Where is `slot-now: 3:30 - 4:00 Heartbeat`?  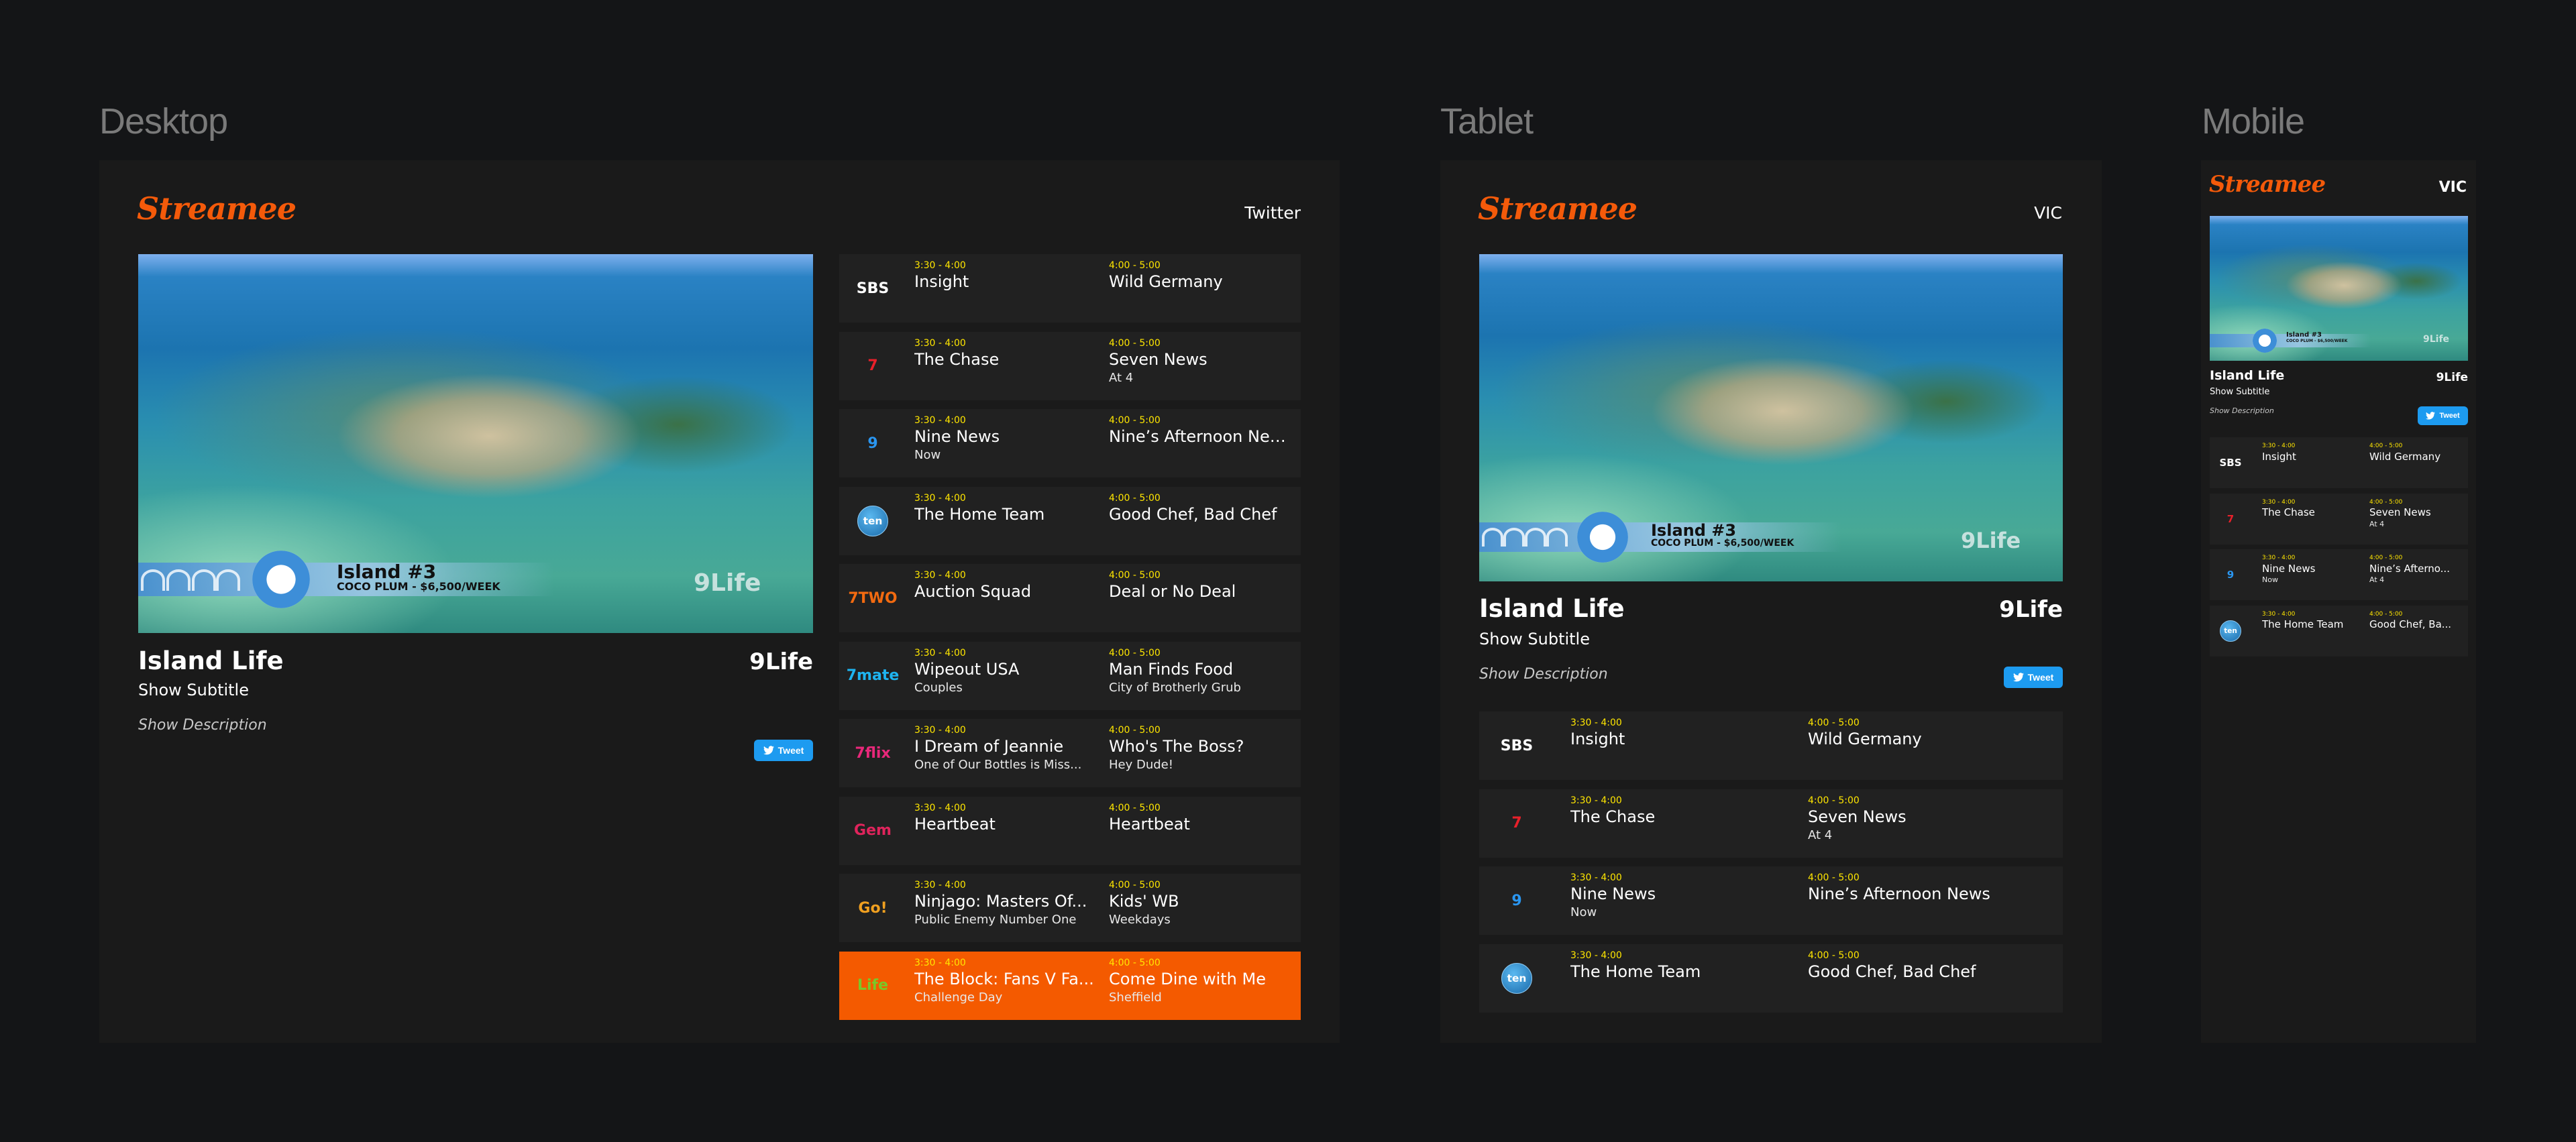
slot-now: 3:30 - 4:00 Heartbeat is located at coordinates (1004, 818).